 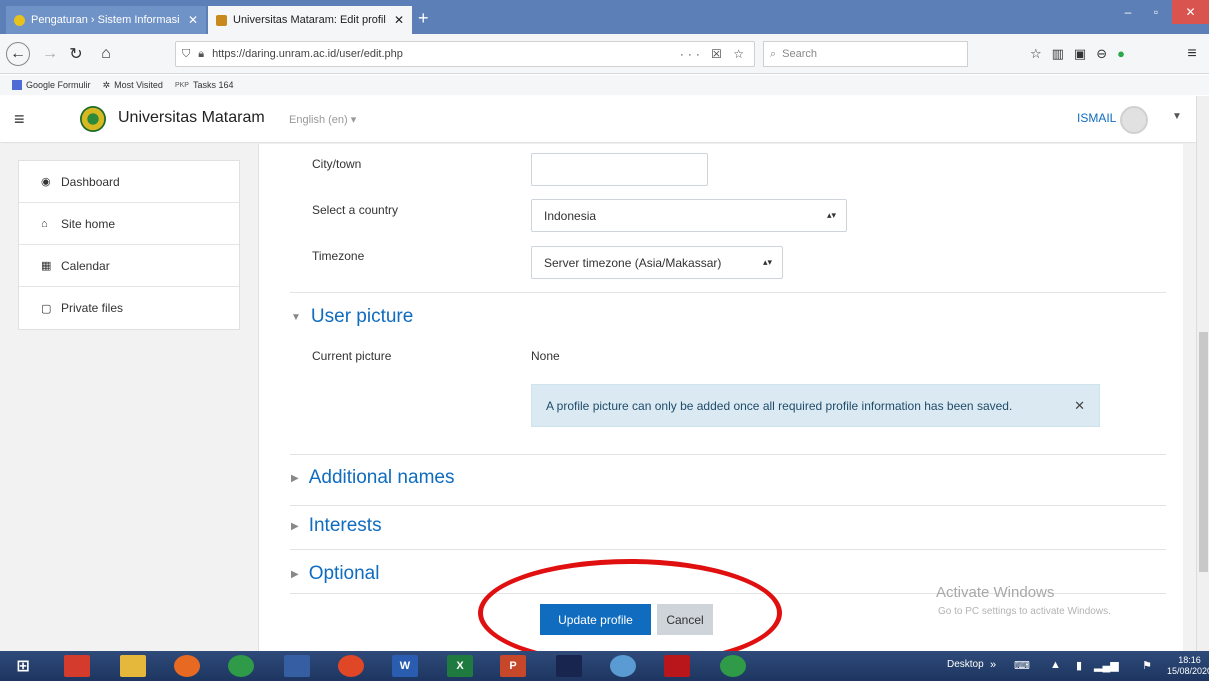 I want to click on signal-icon: ▂▄▆, so click(x=1106, y=665).